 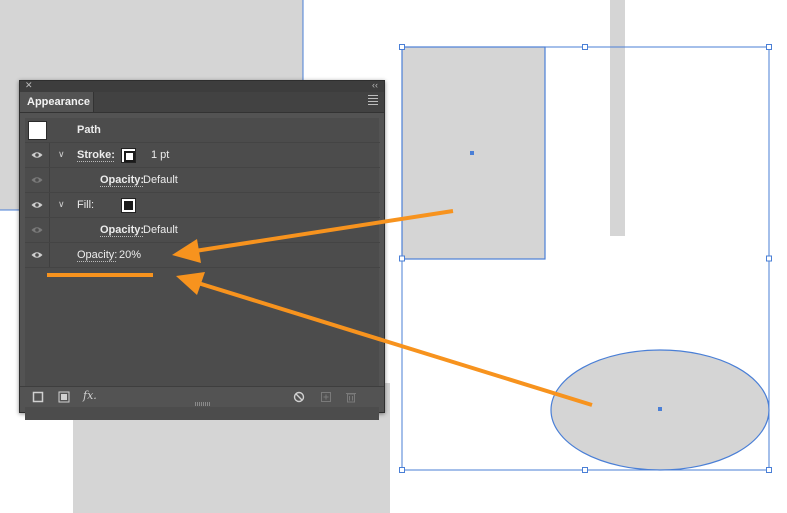 I want to click on fill-swatch-icon, so click(x=128, y=205).